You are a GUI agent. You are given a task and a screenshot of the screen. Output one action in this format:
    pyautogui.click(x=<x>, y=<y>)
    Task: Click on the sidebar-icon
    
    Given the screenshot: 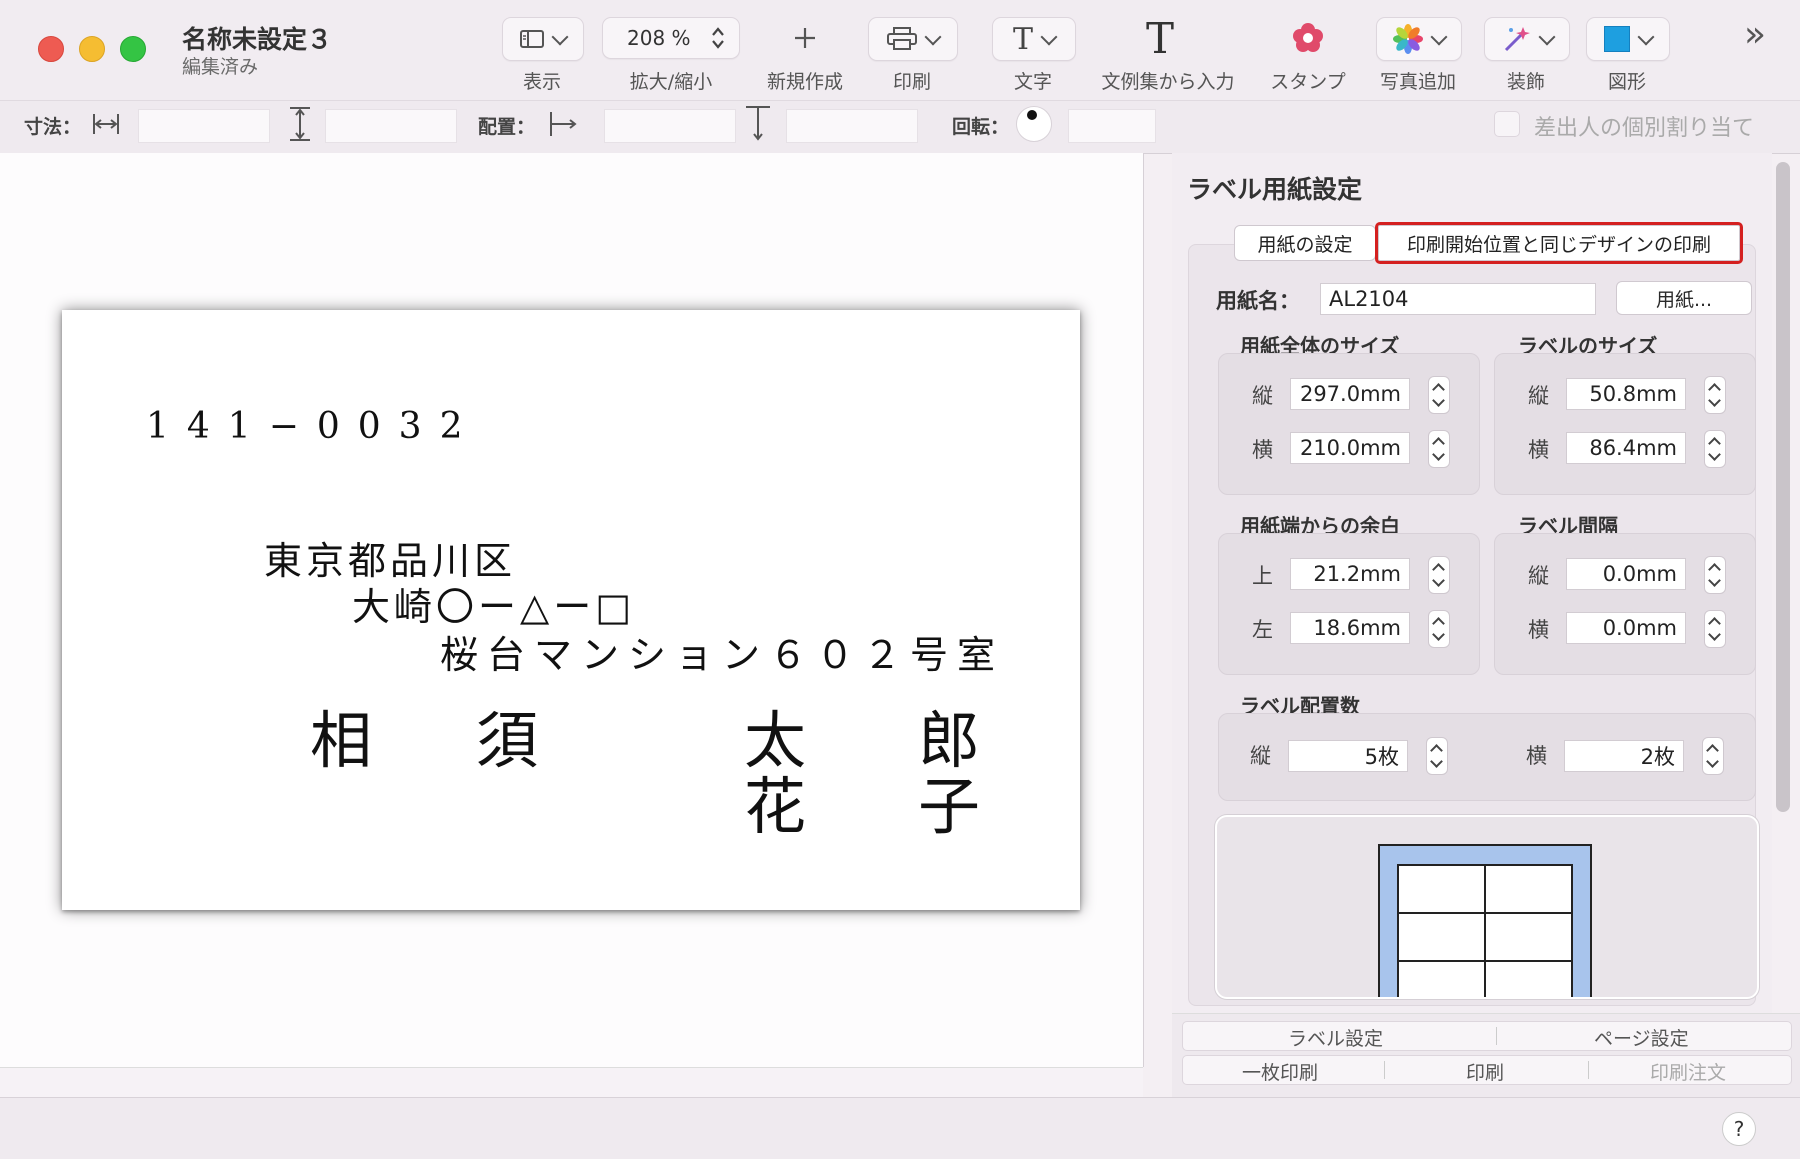 What is the action you would take?
    pyautogui.click(x=532, y=39)
    